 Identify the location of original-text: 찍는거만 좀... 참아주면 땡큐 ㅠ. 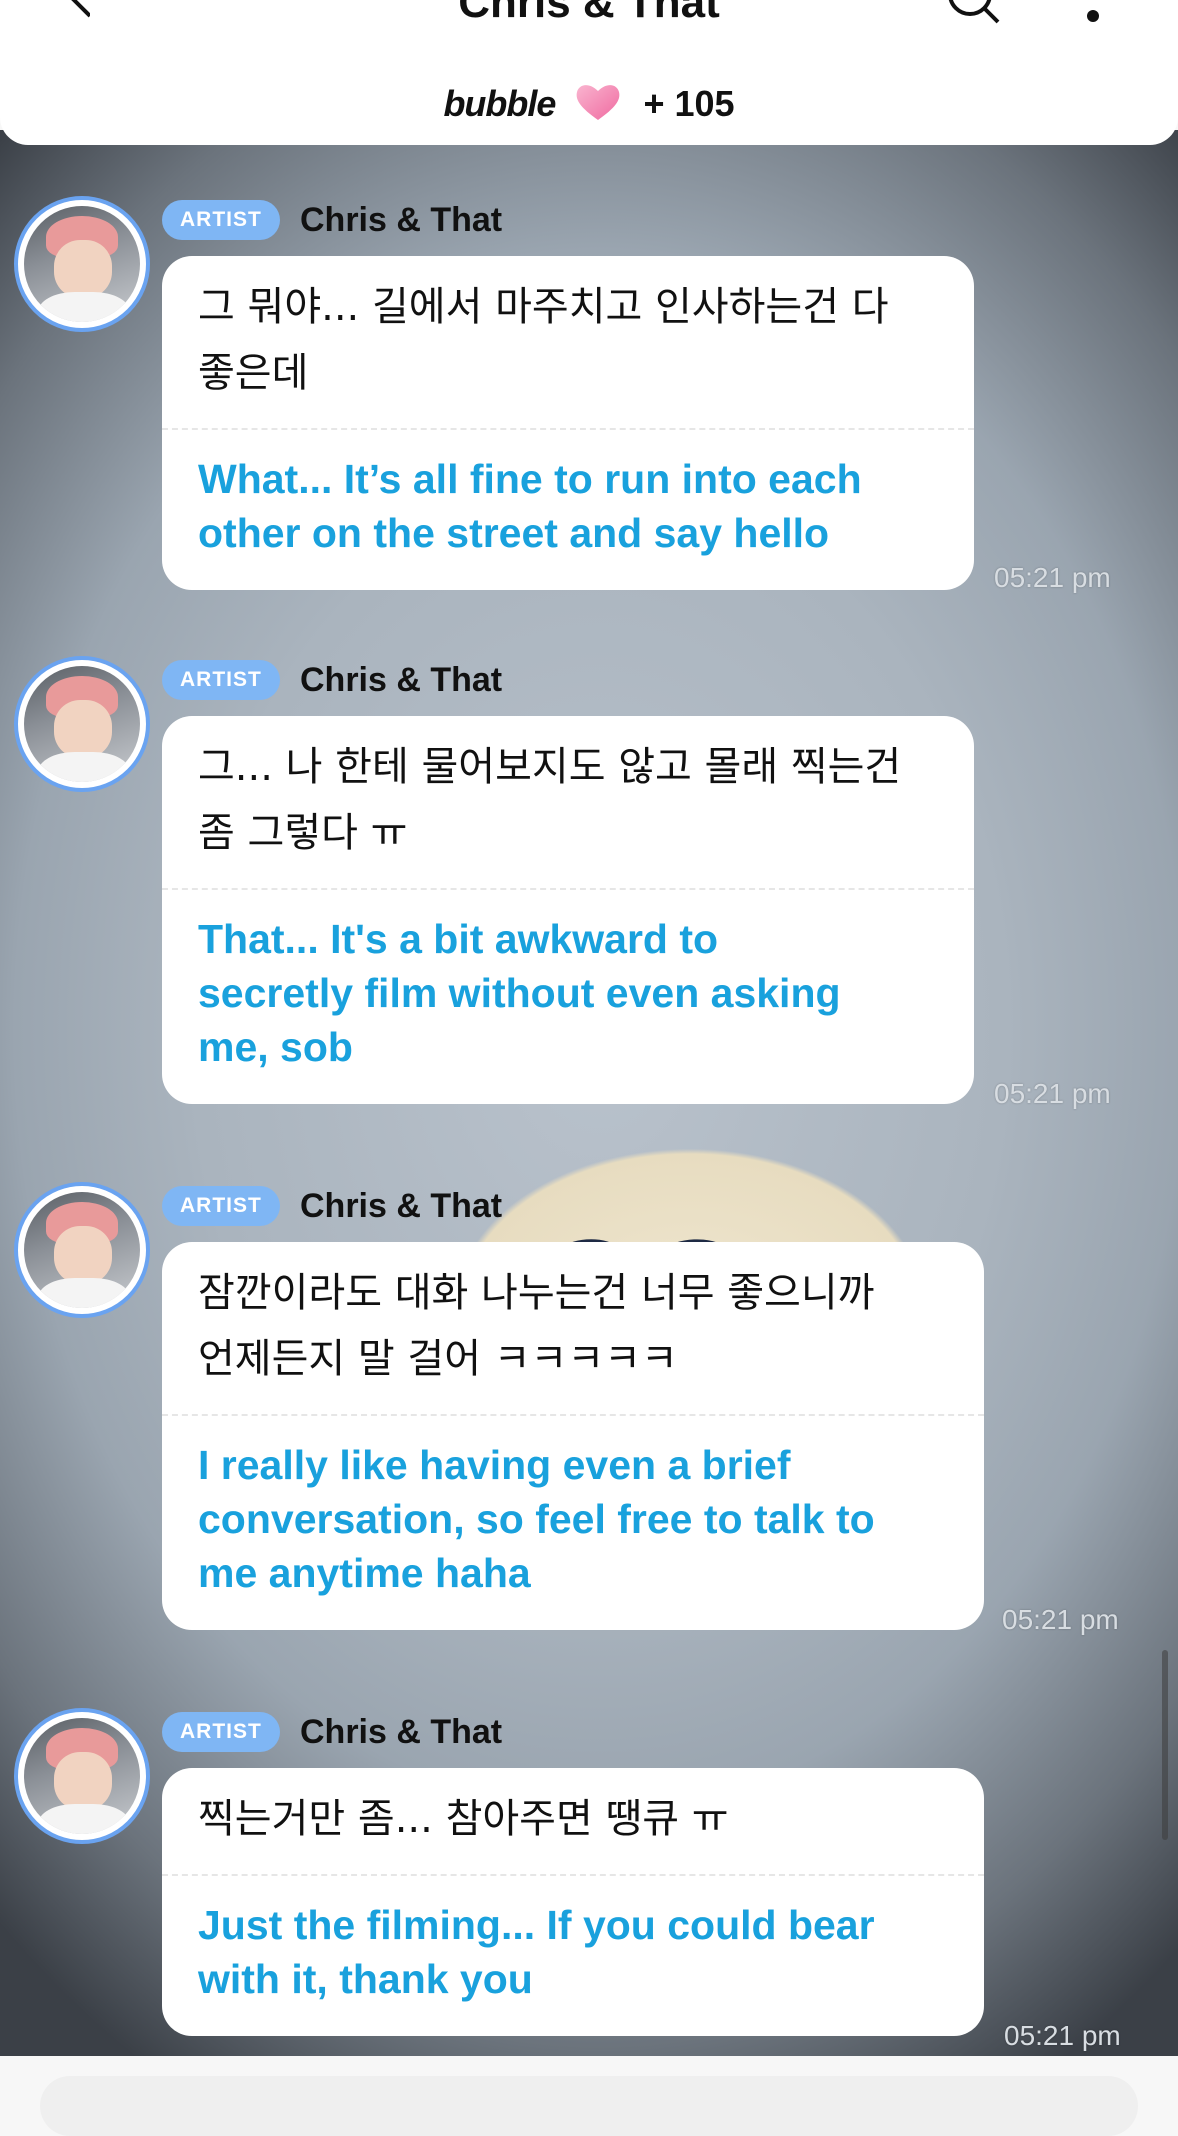
(463, 1819).